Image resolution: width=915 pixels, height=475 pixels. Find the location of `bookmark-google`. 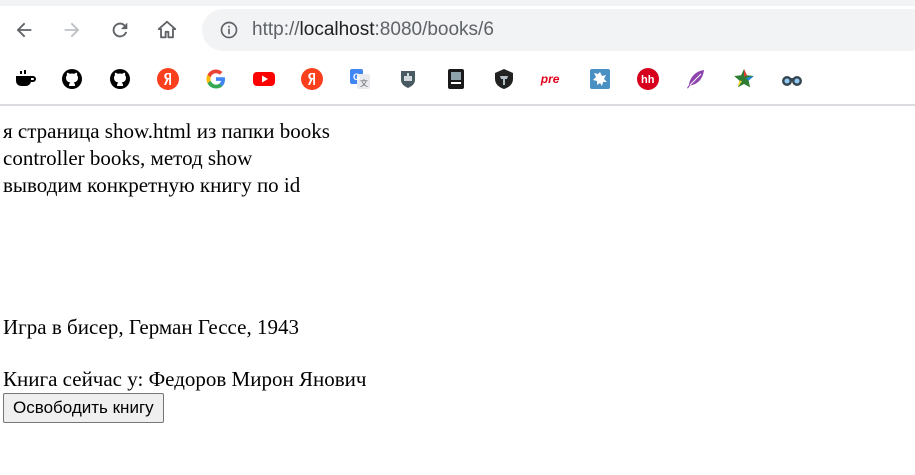

bookmark-google is located at coordinates (216, 79).